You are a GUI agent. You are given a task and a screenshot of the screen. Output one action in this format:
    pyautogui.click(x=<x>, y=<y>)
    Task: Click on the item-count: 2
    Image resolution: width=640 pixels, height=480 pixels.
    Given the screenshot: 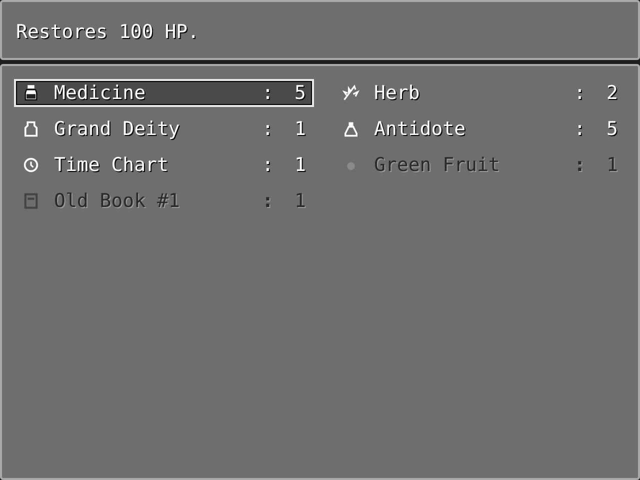 What is the action you would take?
    pyautogui.click(x=612, y=93)
    